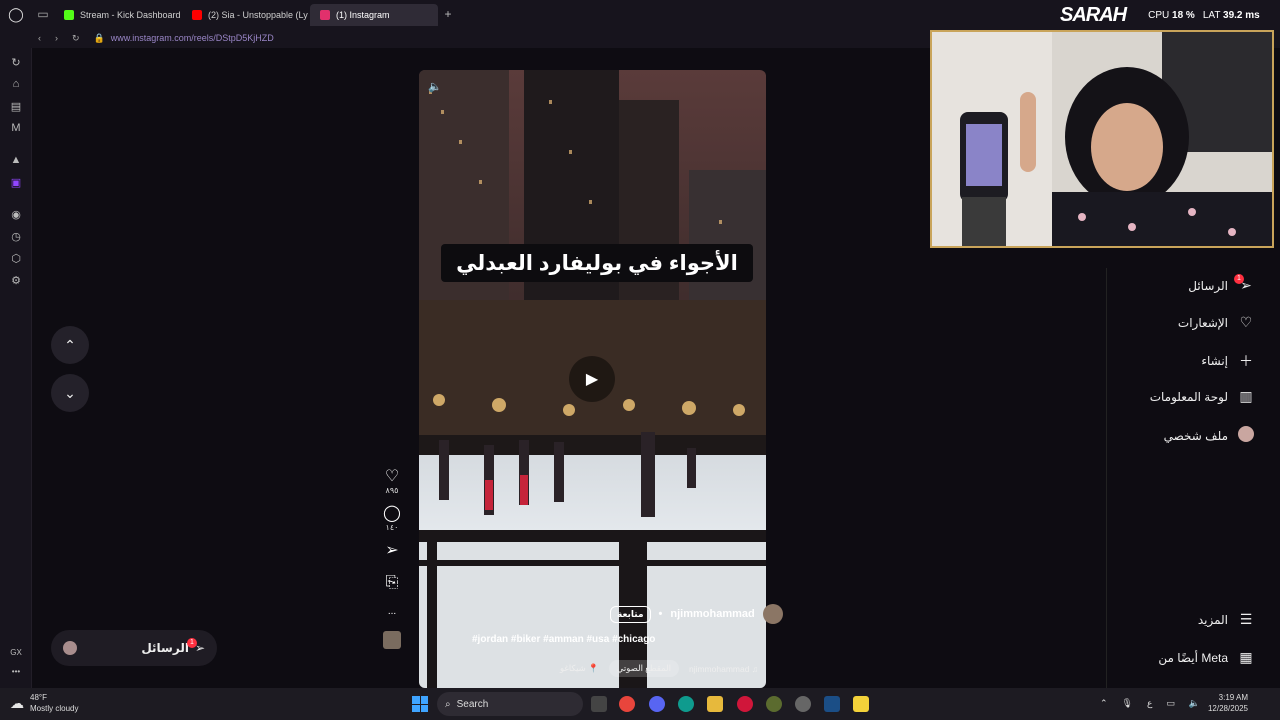  Describe the element at coordinates (435, 86) in the screenshot. I see `volume-icon: 🔈` at that location.